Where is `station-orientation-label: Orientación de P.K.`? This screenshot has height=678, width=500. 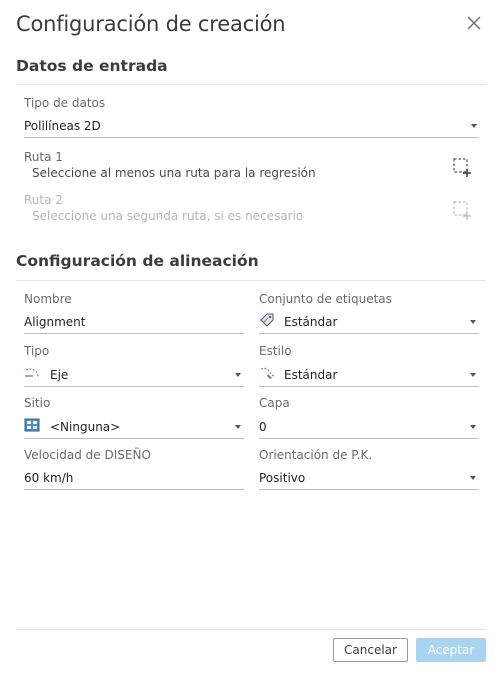 station-orientation-label: Orientación de P.K. is located at coordinates (316, 455).